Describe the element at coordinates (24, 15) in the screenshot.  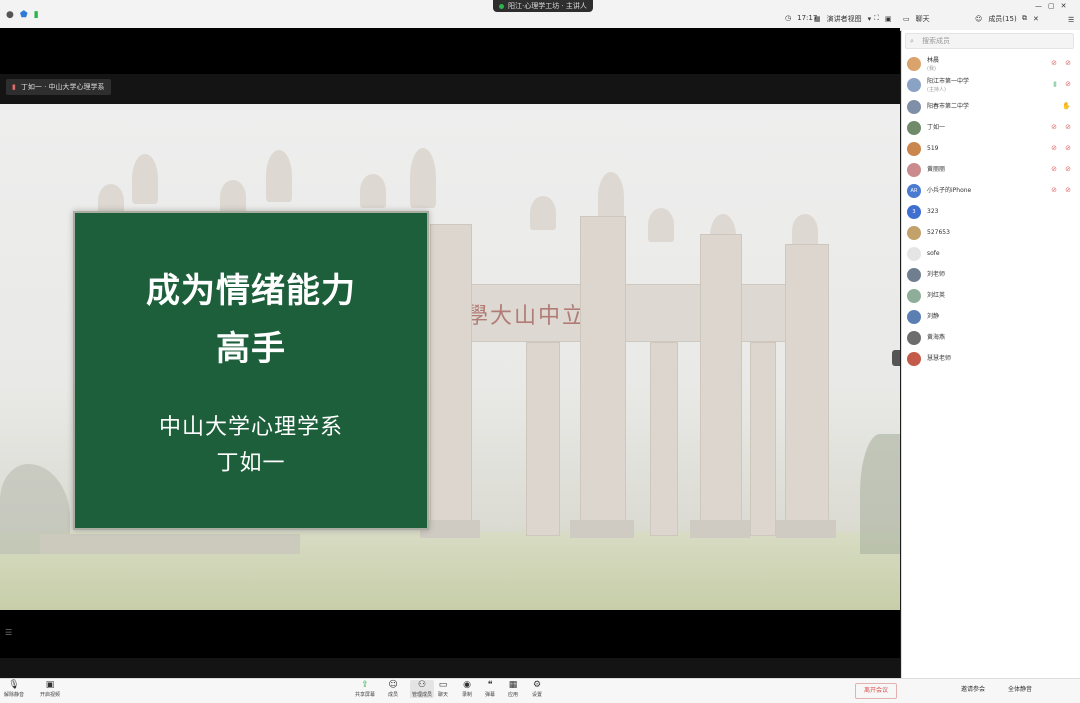
I see `shield-icon: ⬟` at that location.